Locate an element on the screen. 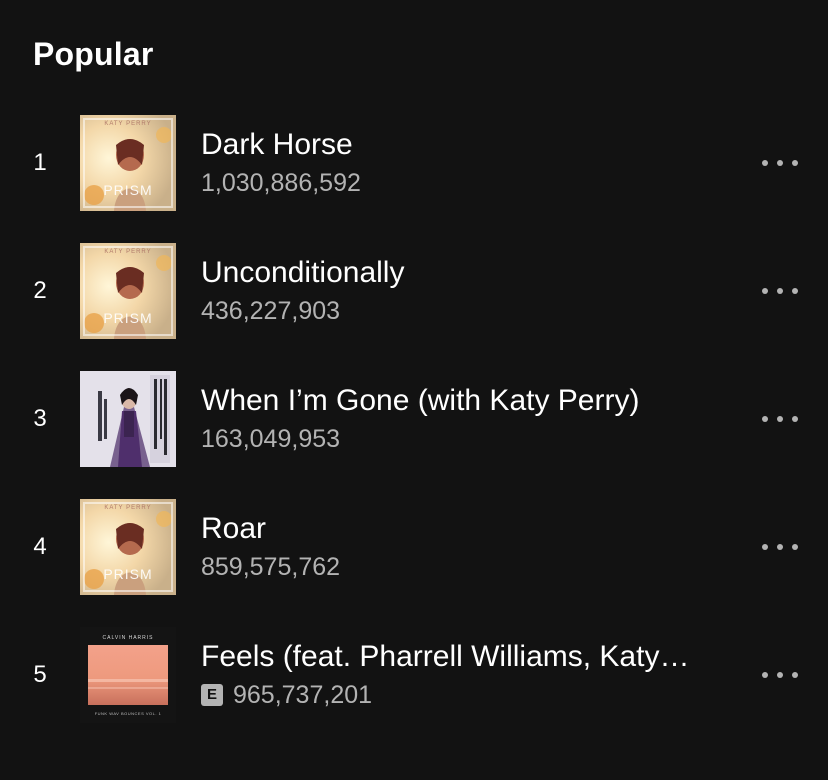 This screenshot has height=780, width=828. play-count: 1,030,886,592 is located at coordinates (281, 183).